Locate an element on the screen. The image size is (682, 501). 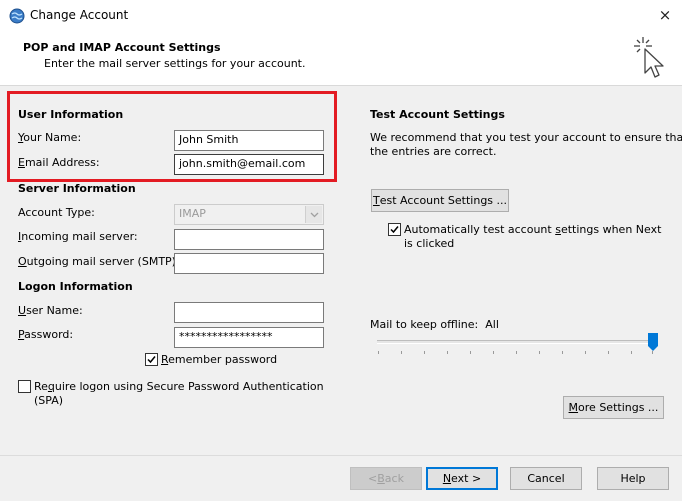
auto-test-checkbox is located at coordinates (394, 229).